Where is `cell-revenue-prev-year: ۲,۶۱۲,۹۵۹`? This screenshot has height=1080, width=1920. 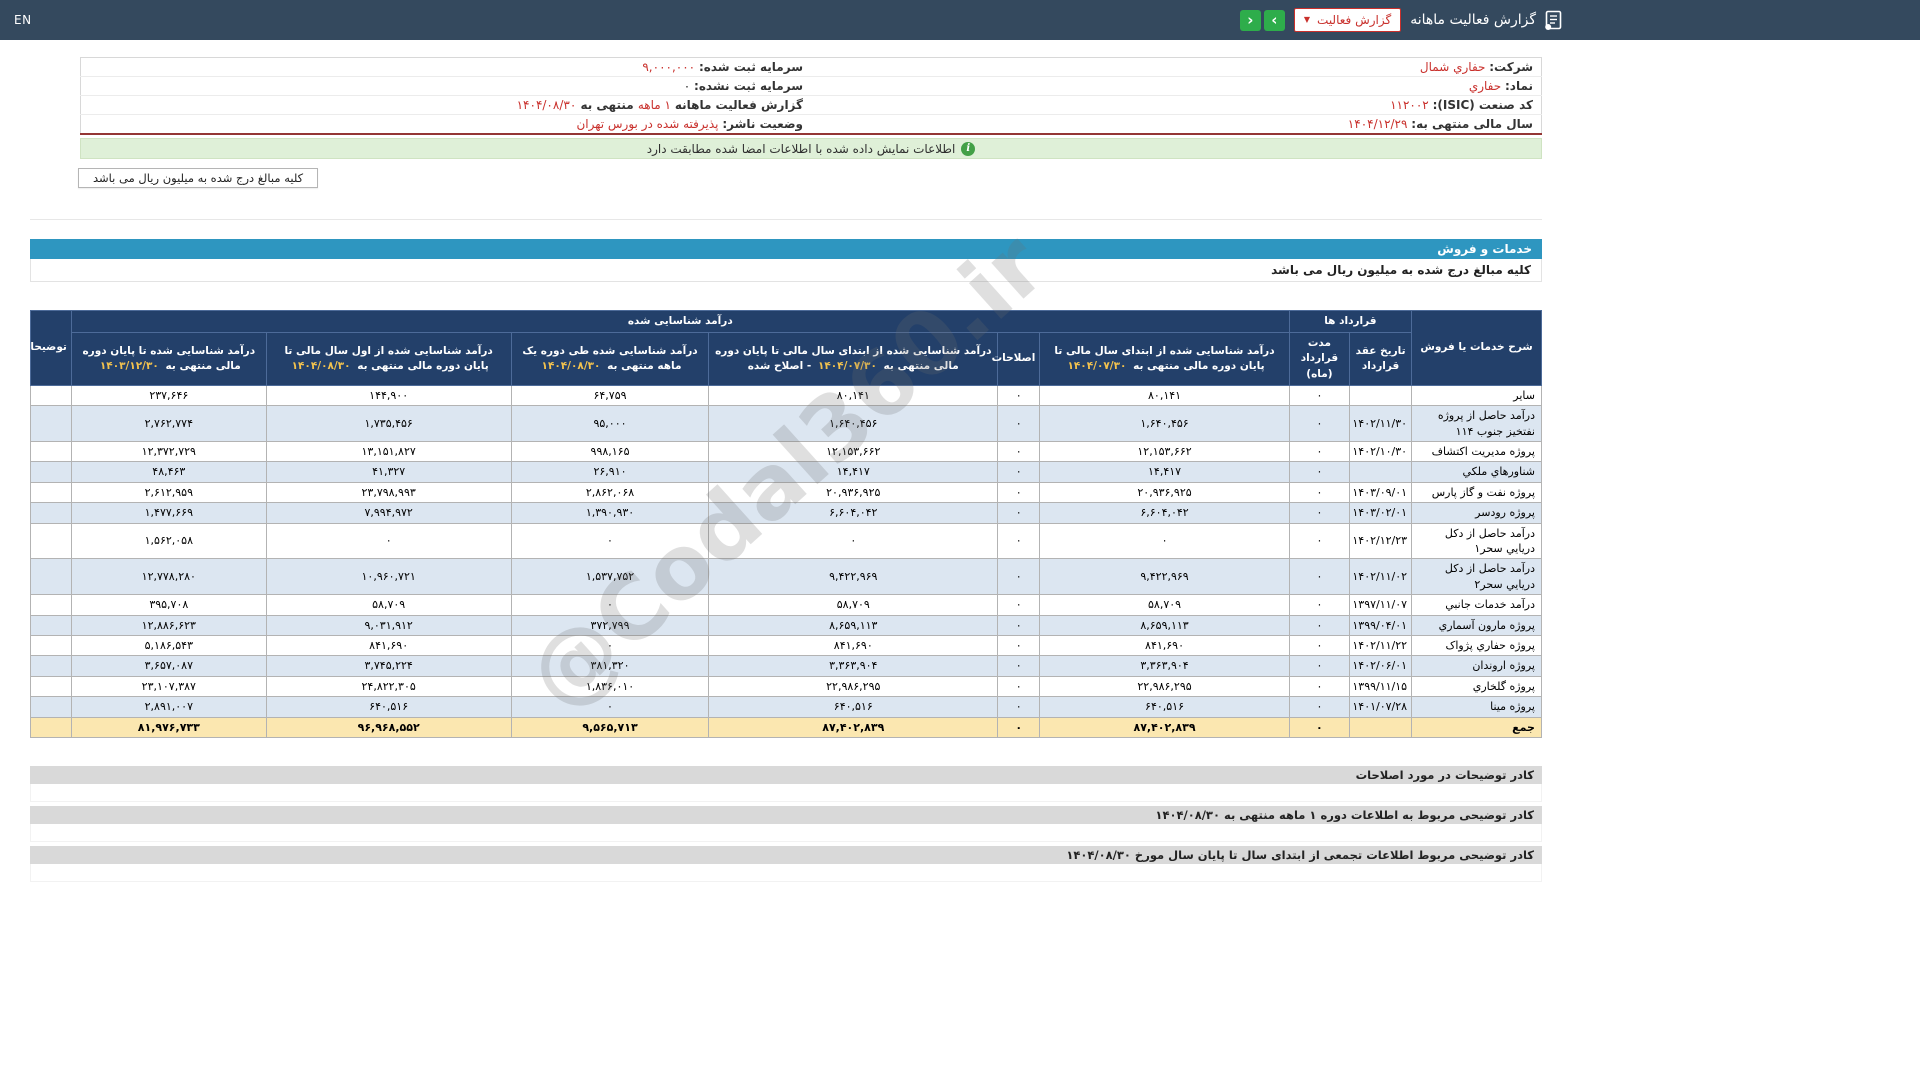
cell-revenue-prev-year: ۲,۶۱۲,۹۵۹ is located at coordinates (168, 492).